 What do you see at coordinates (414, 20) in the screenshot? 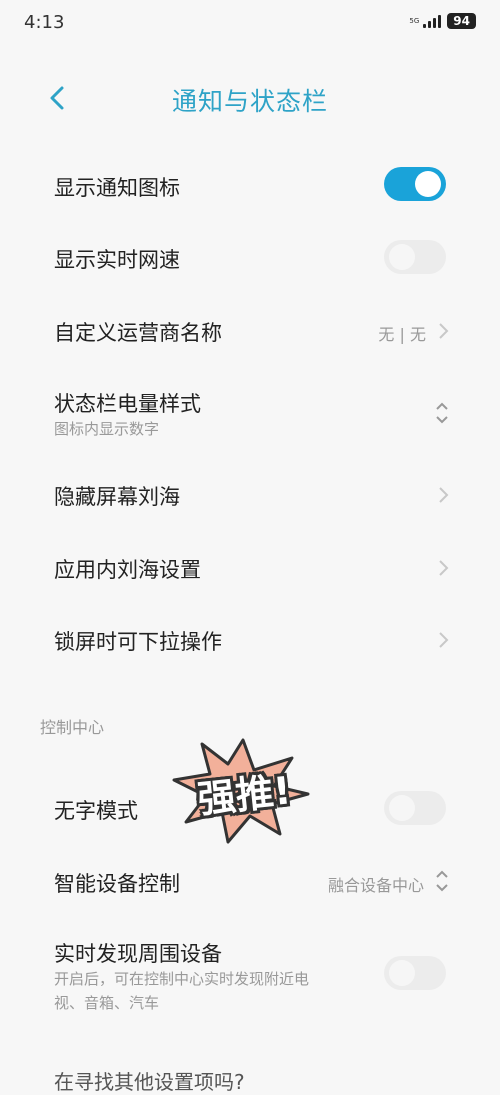
I see `network-type: 5G` at bounding box center [414, 20].